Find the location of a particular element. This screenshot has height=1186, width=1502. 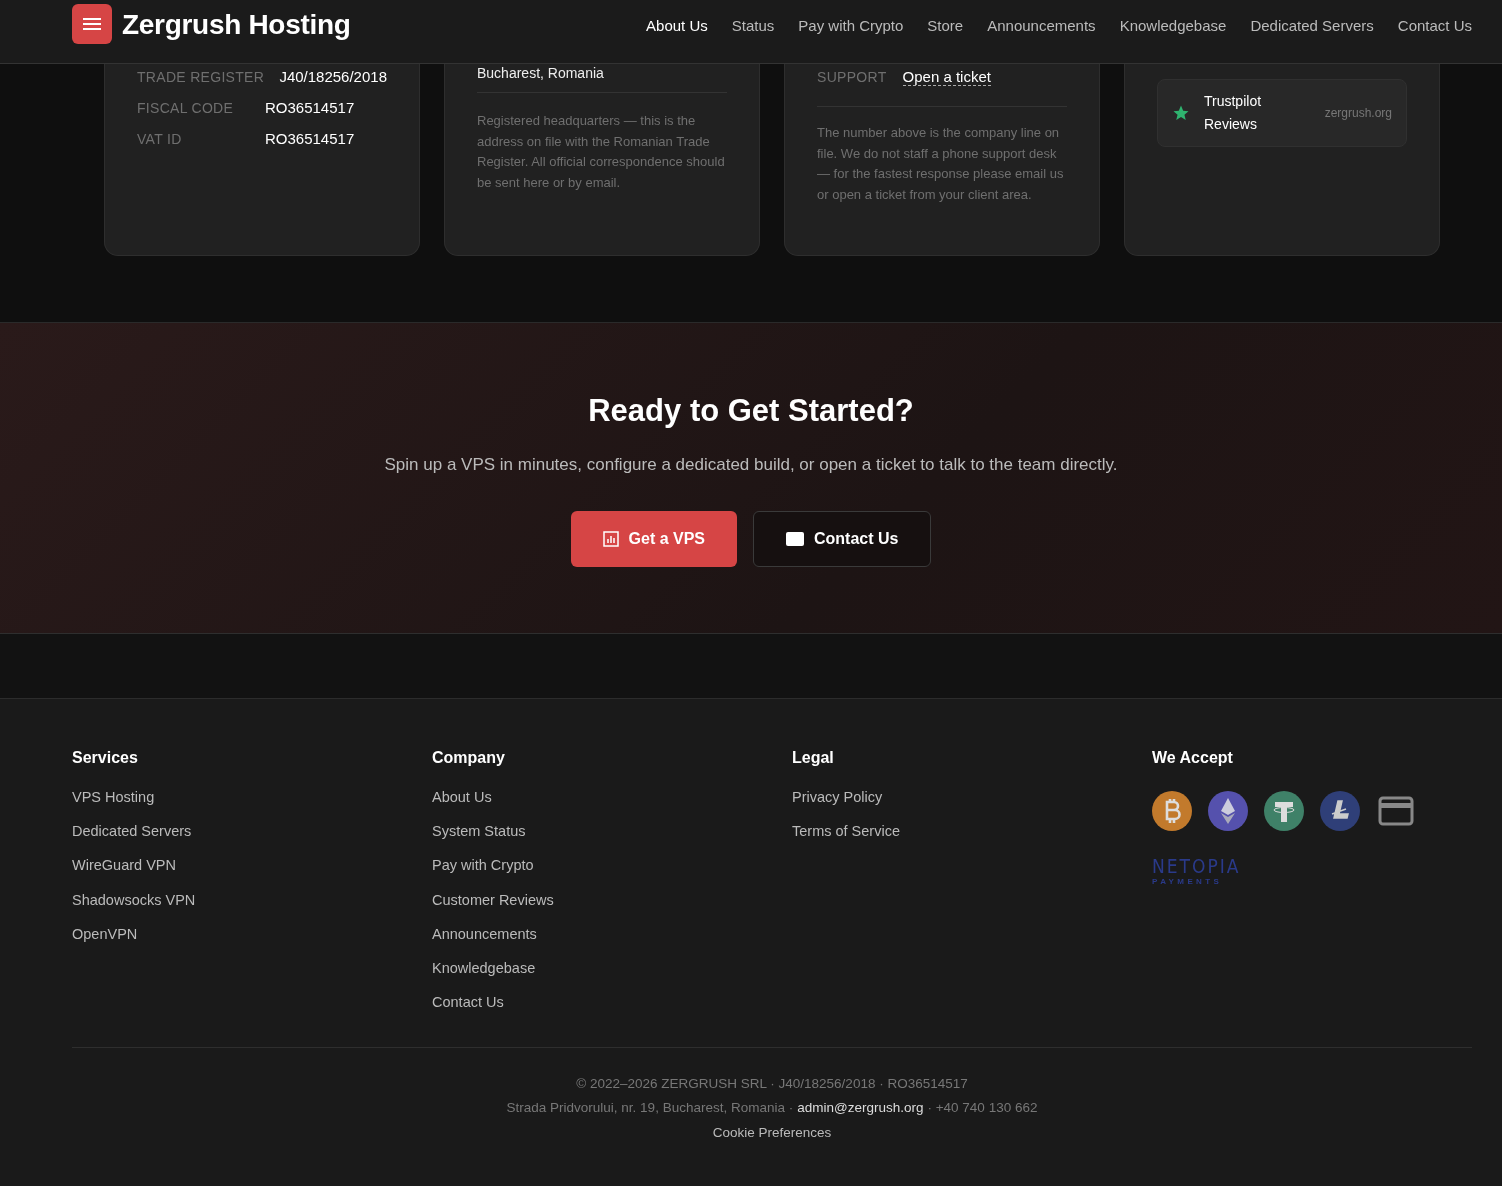

footer-link: Privacy Policy is located at coordinates (972, 797).